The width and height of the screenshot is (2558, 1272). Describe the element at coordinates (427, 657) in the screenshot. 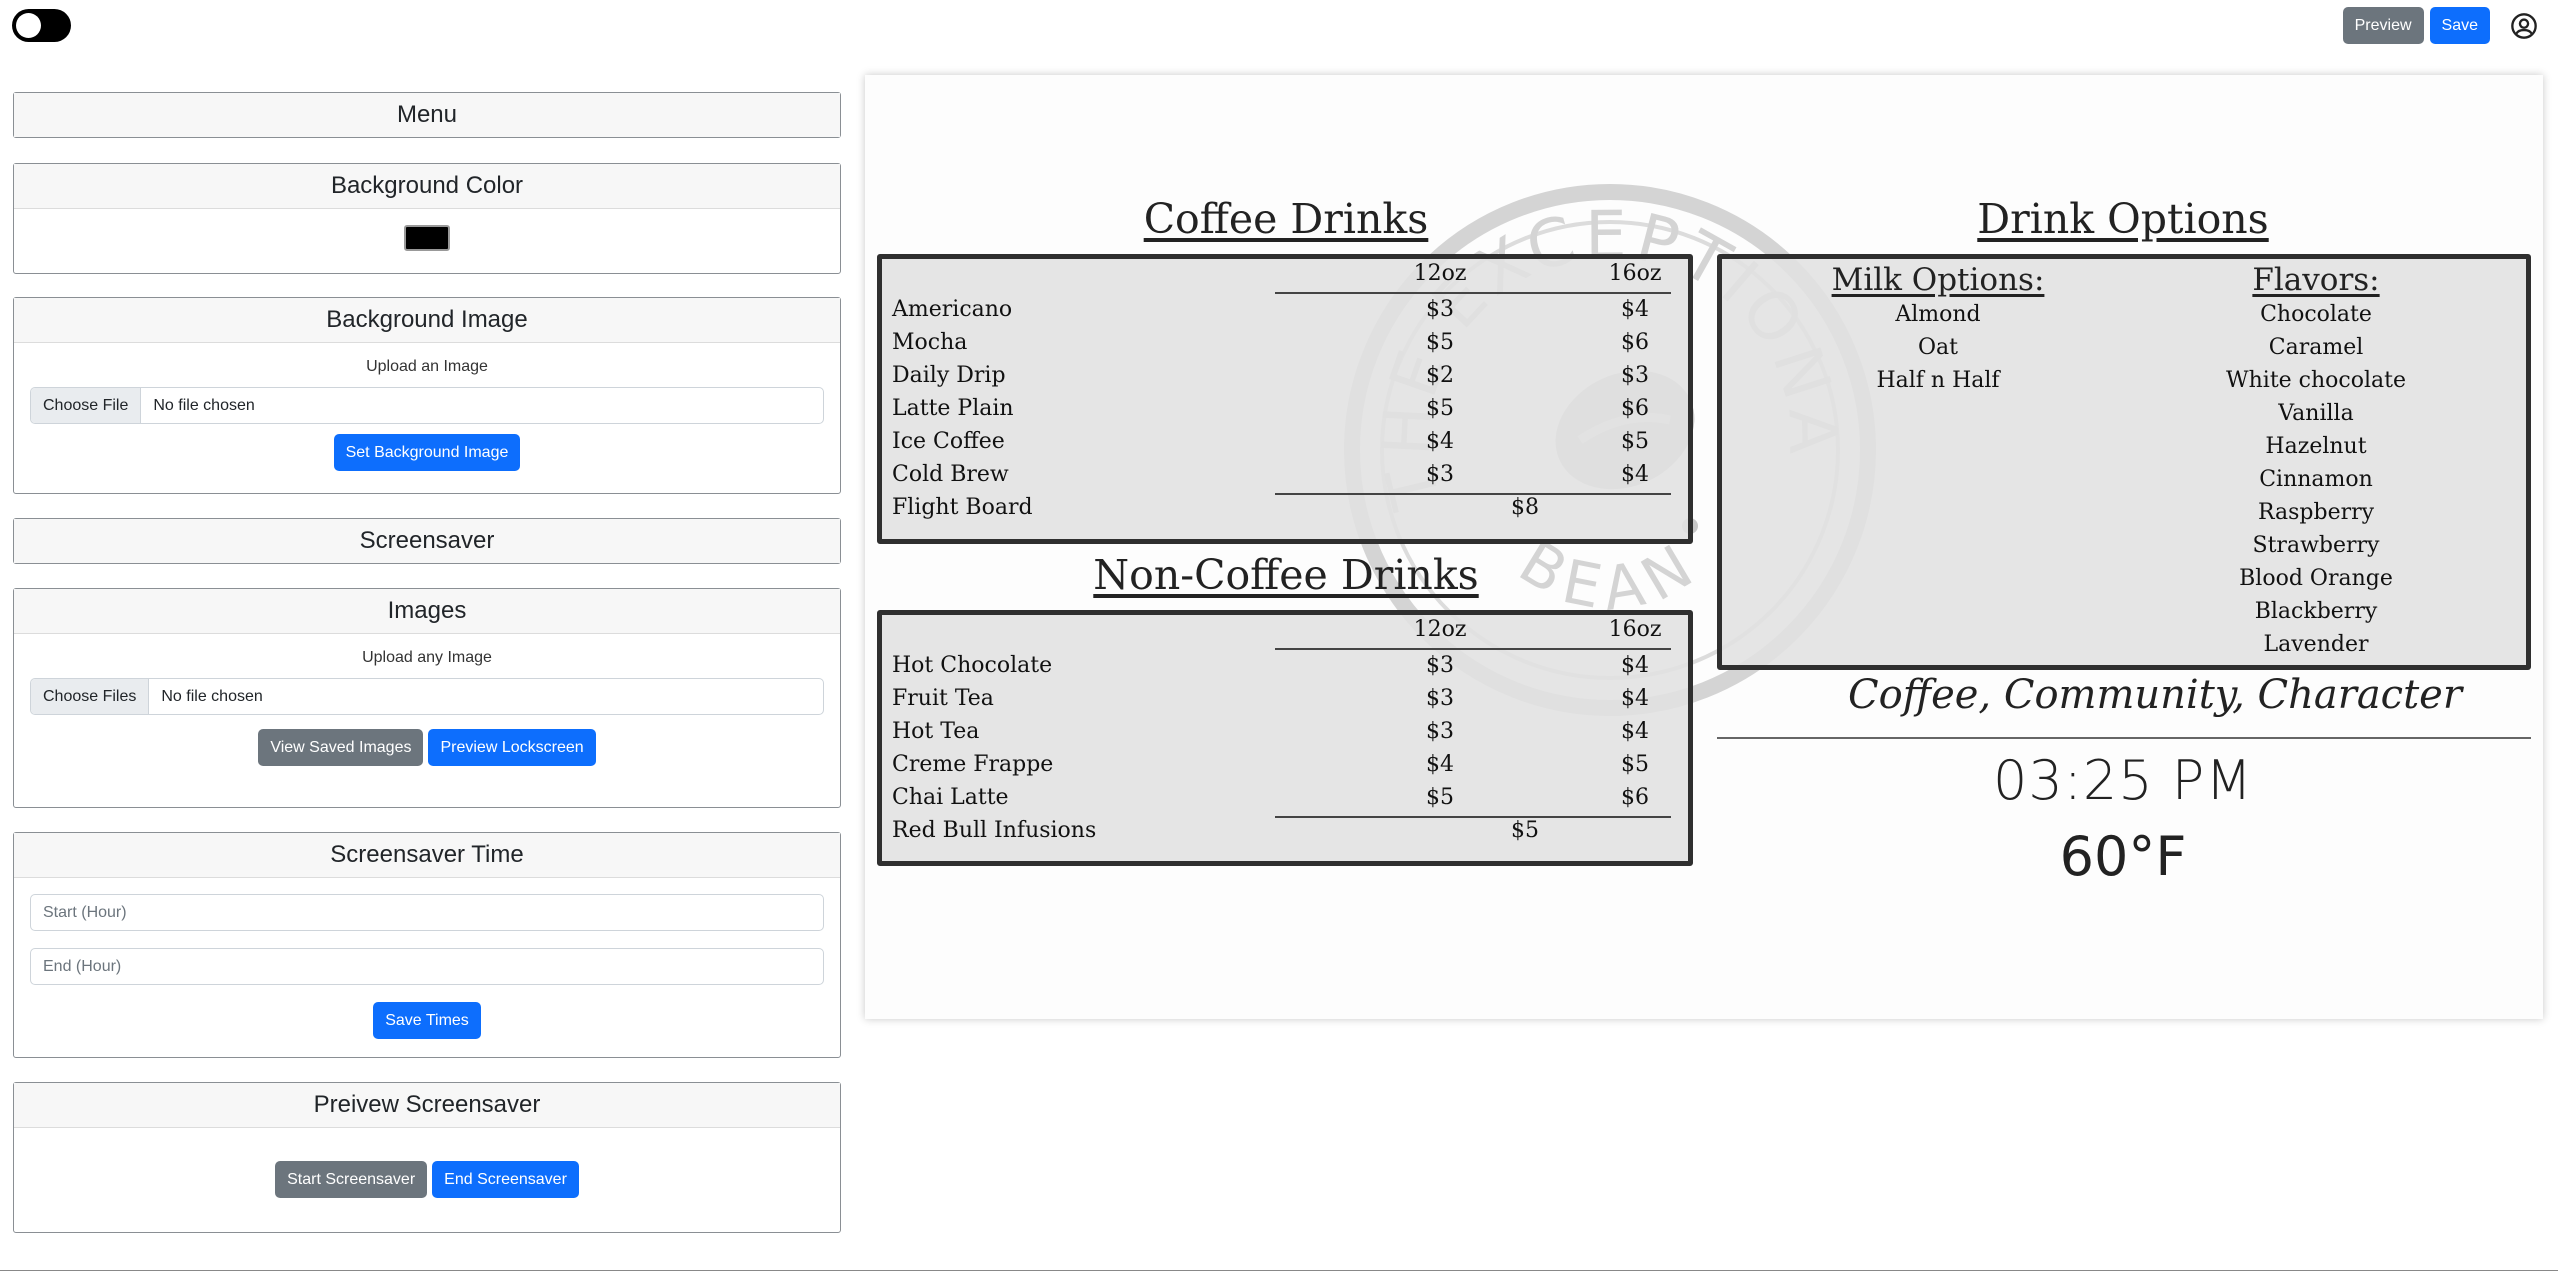

I see `upload-any-image-label: Upload any Image` at that location.